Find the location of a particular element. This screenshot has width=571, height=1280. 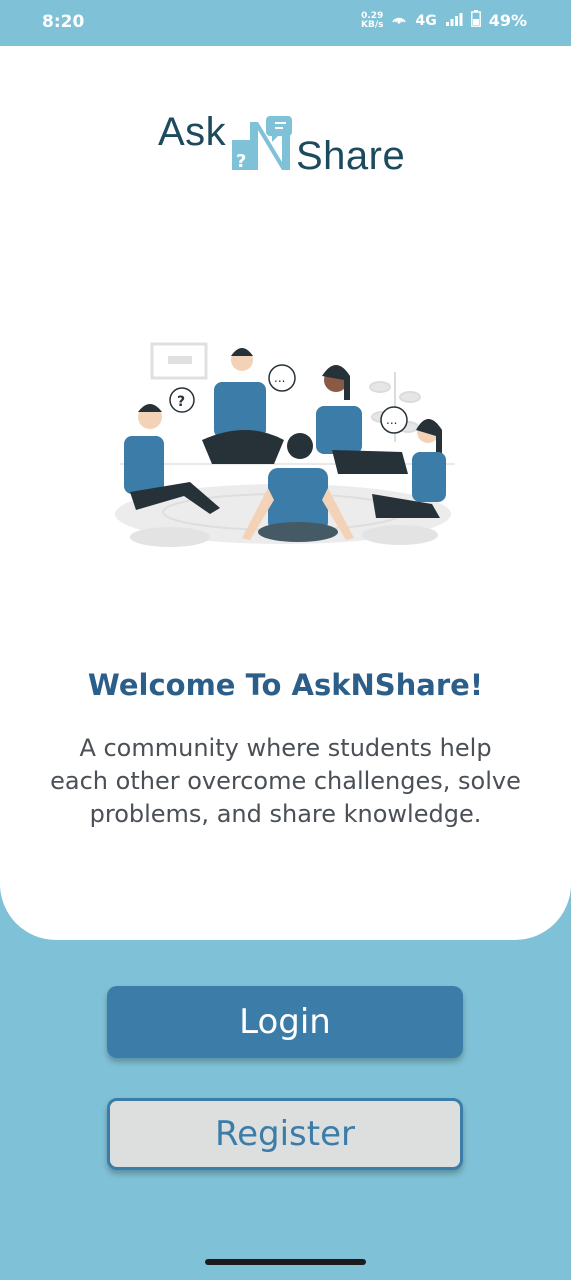

app-logo: Ask ? Share is located at coordinates (286, 143).